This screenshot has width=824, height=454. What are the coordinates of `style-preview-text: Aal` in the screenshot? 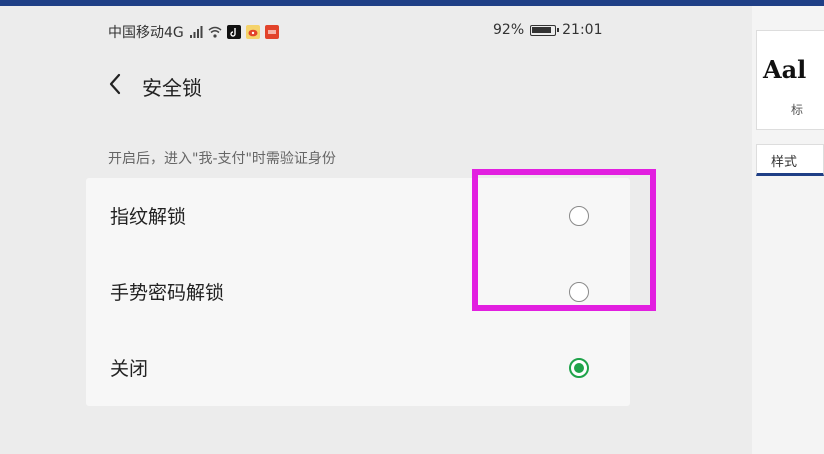 It's located at (785, 69).